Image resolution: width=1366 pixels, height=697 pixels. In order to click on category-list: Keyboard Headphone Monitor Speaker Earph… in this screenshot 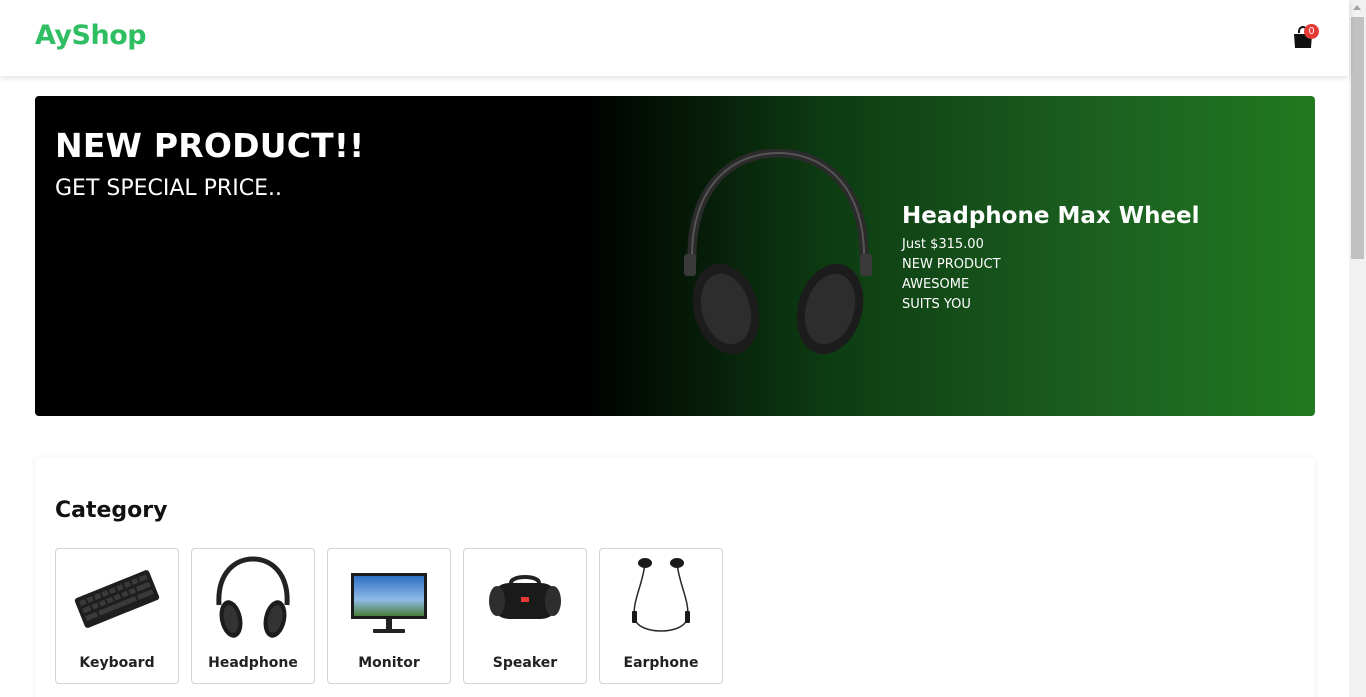, I will do `click(389, 616)`.